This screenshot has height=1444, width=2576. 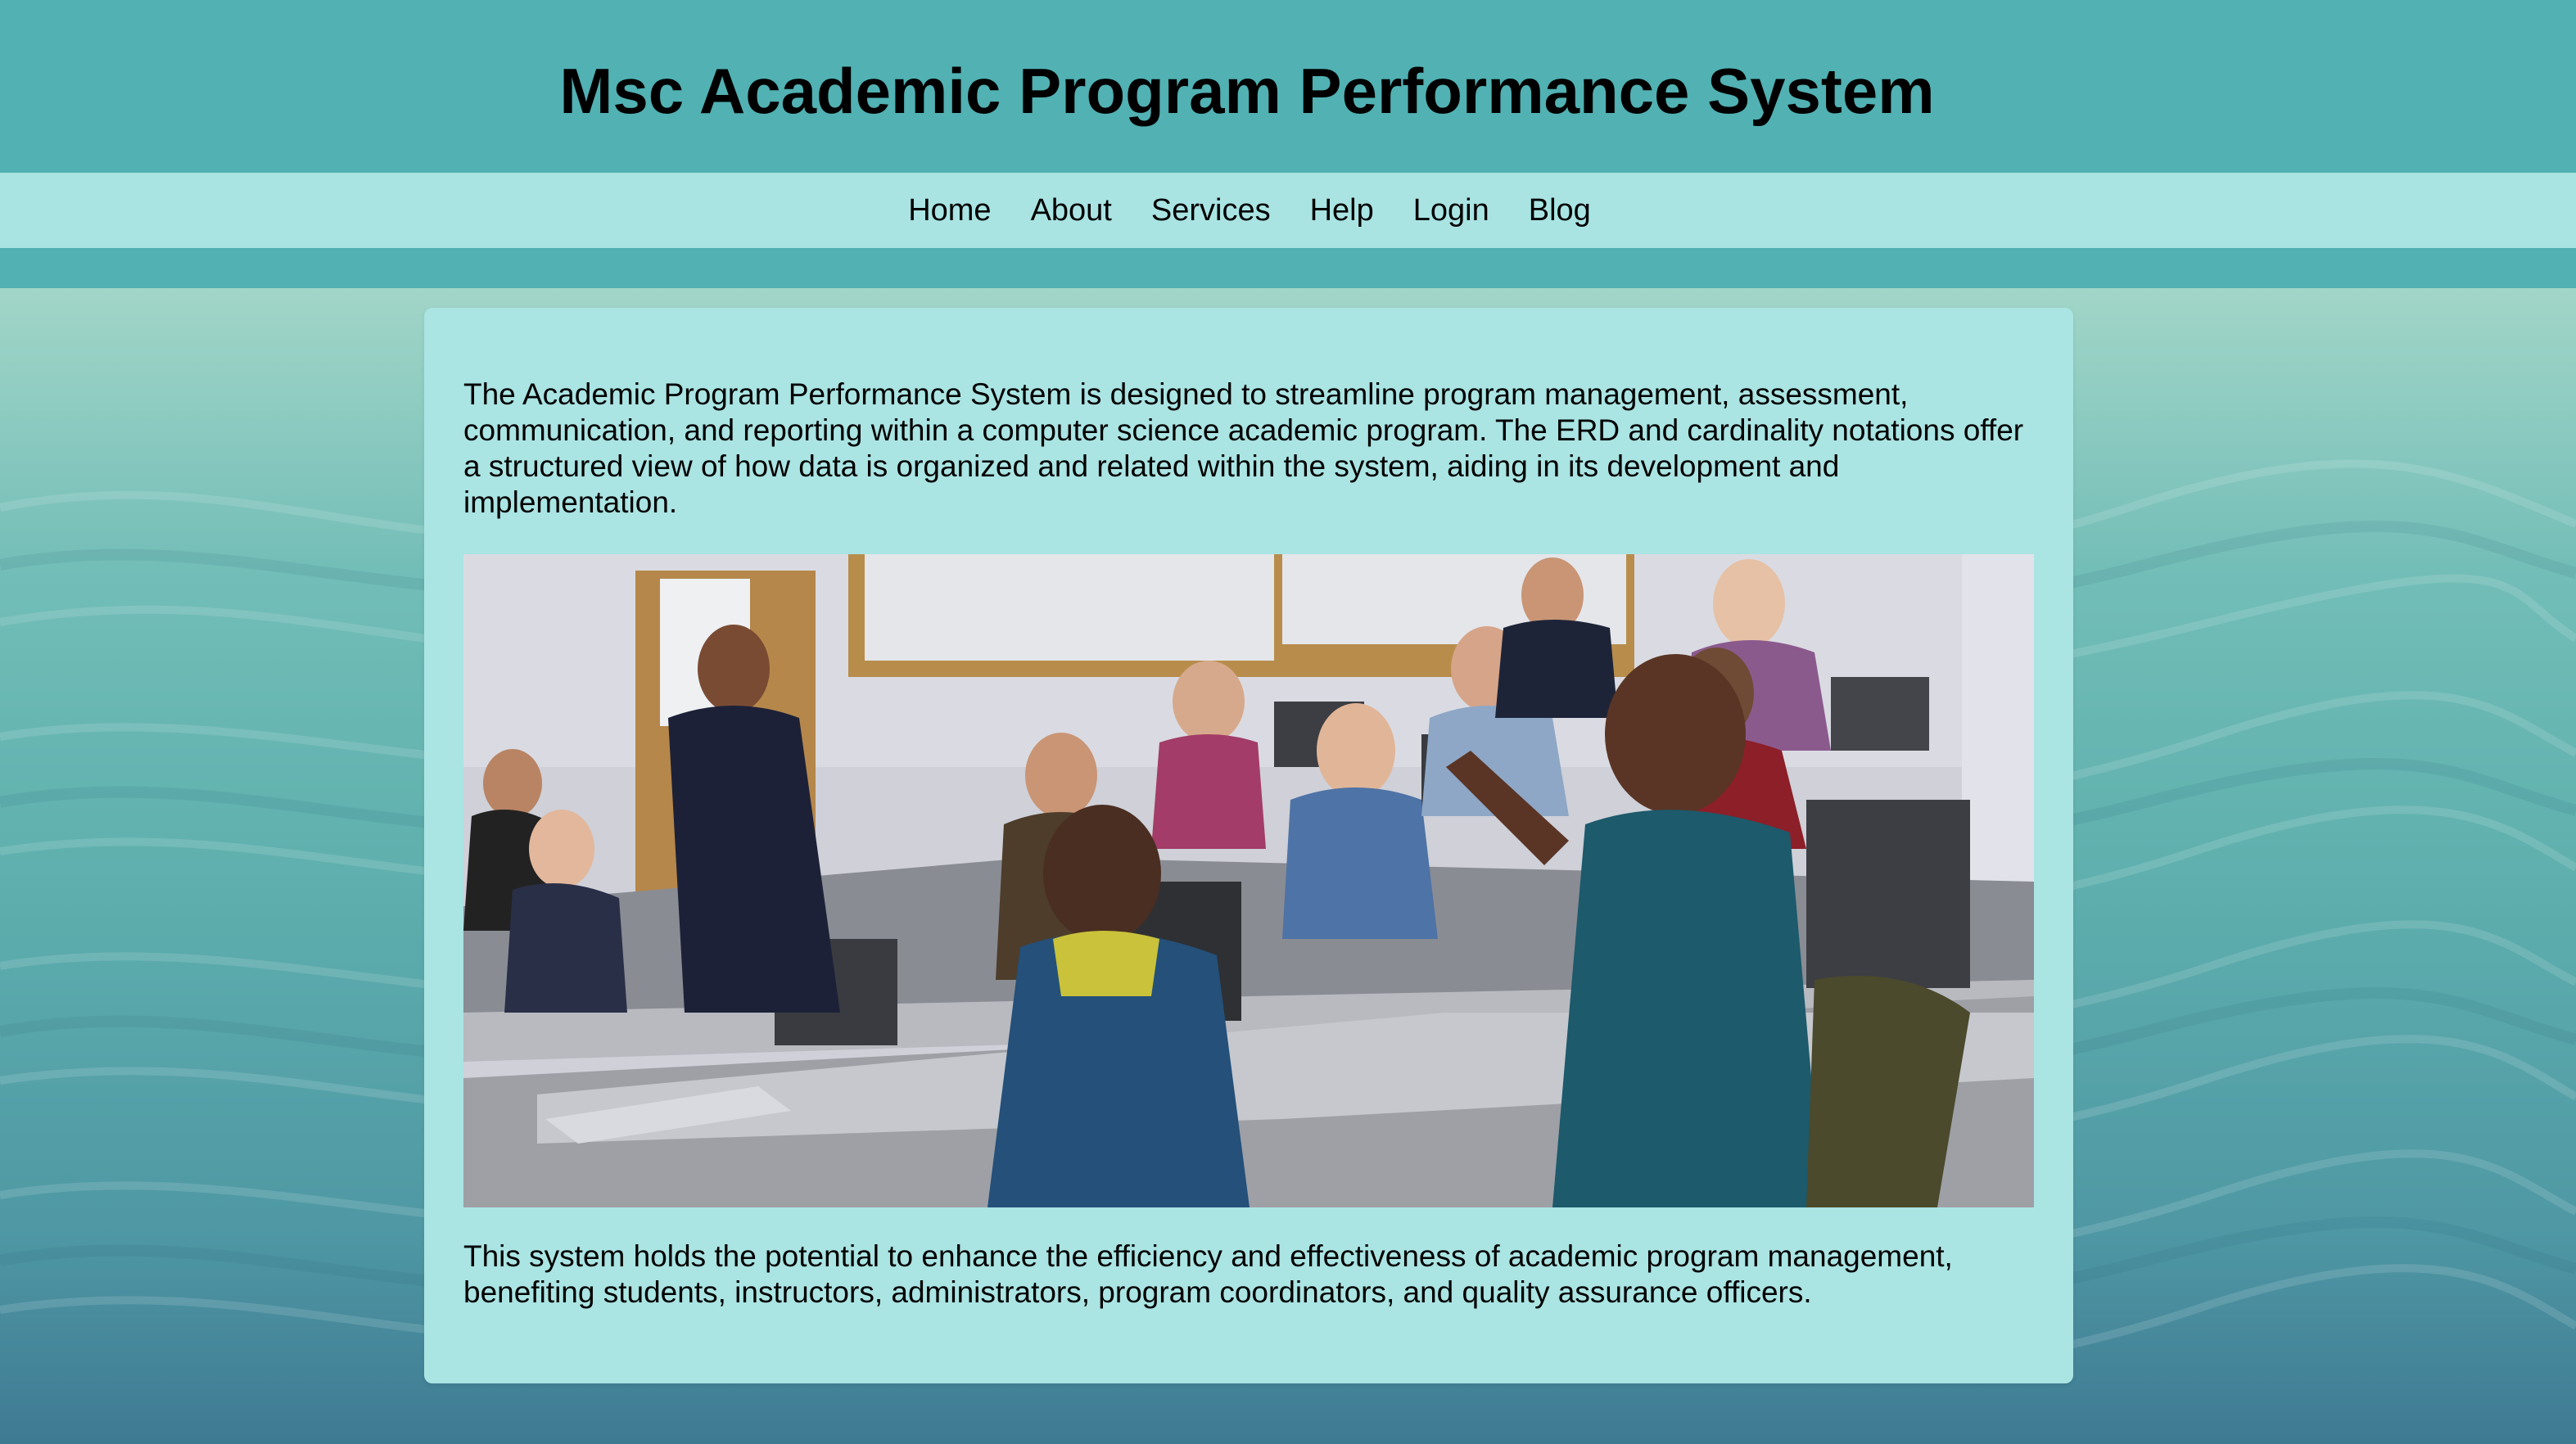 What do you see at coordinates (949, 210) in the screenshot?
I see `nav-home-link: Home` at bounding box center [949, 210].